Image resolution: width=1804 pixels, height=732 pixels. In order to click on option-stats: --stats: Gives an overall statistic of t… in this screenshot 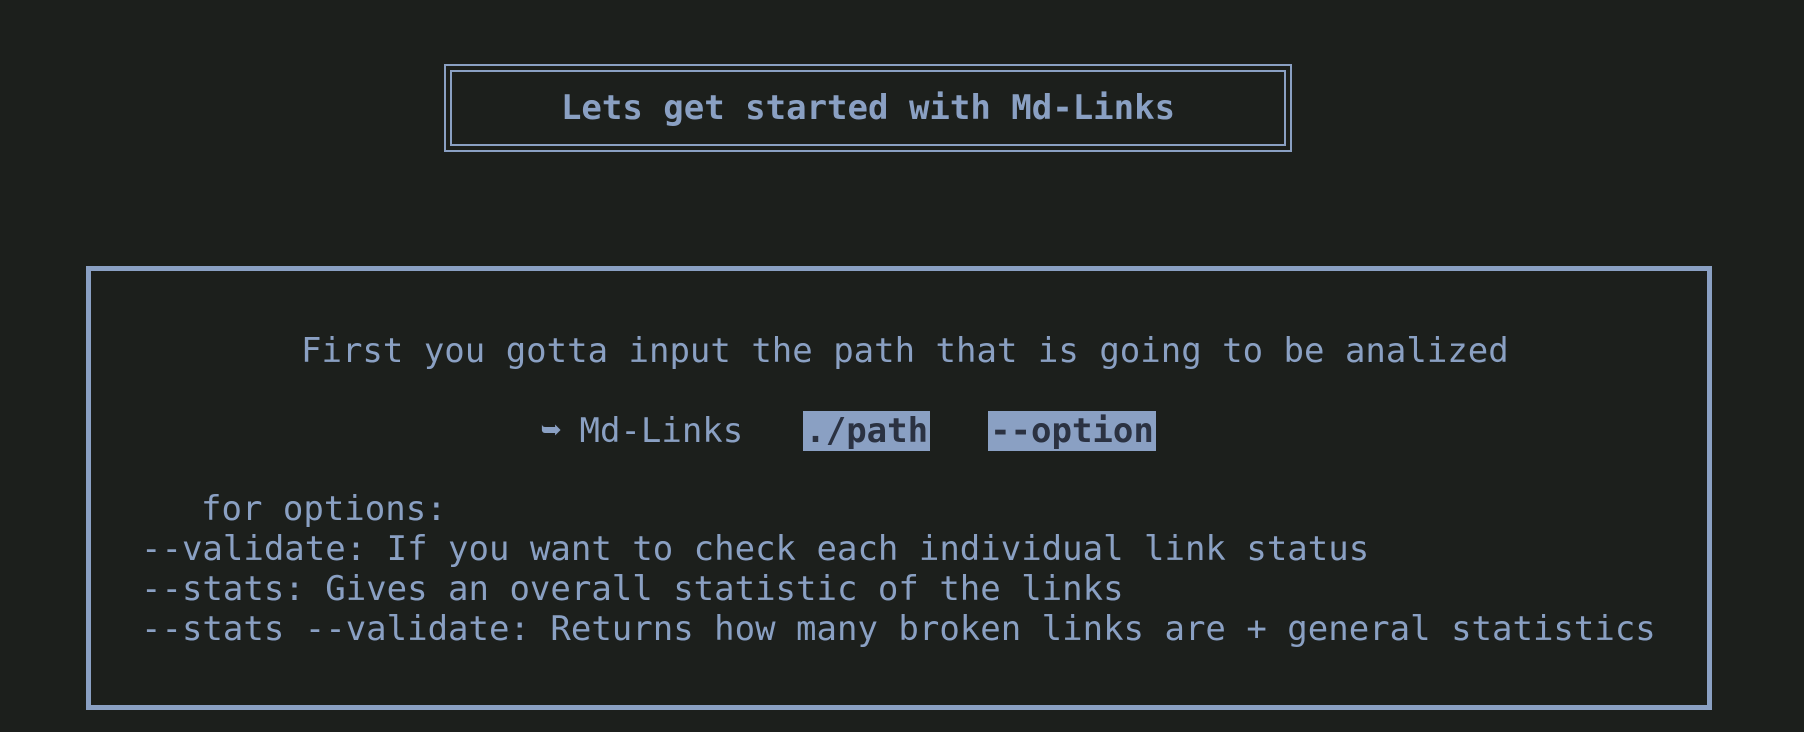, I will do `click(632, 589)`.